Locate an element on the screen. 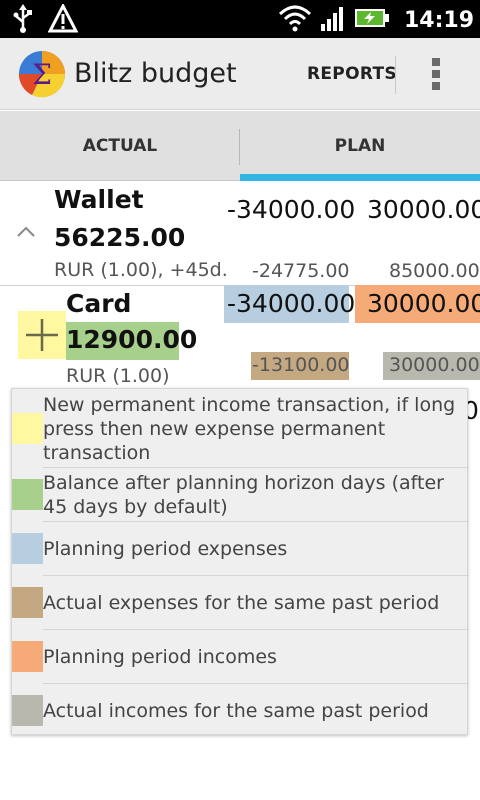 The width and height of the screenshot is (480, 800). tab-bar: ACTUAL PLAN is located at coordinates (240, 146).